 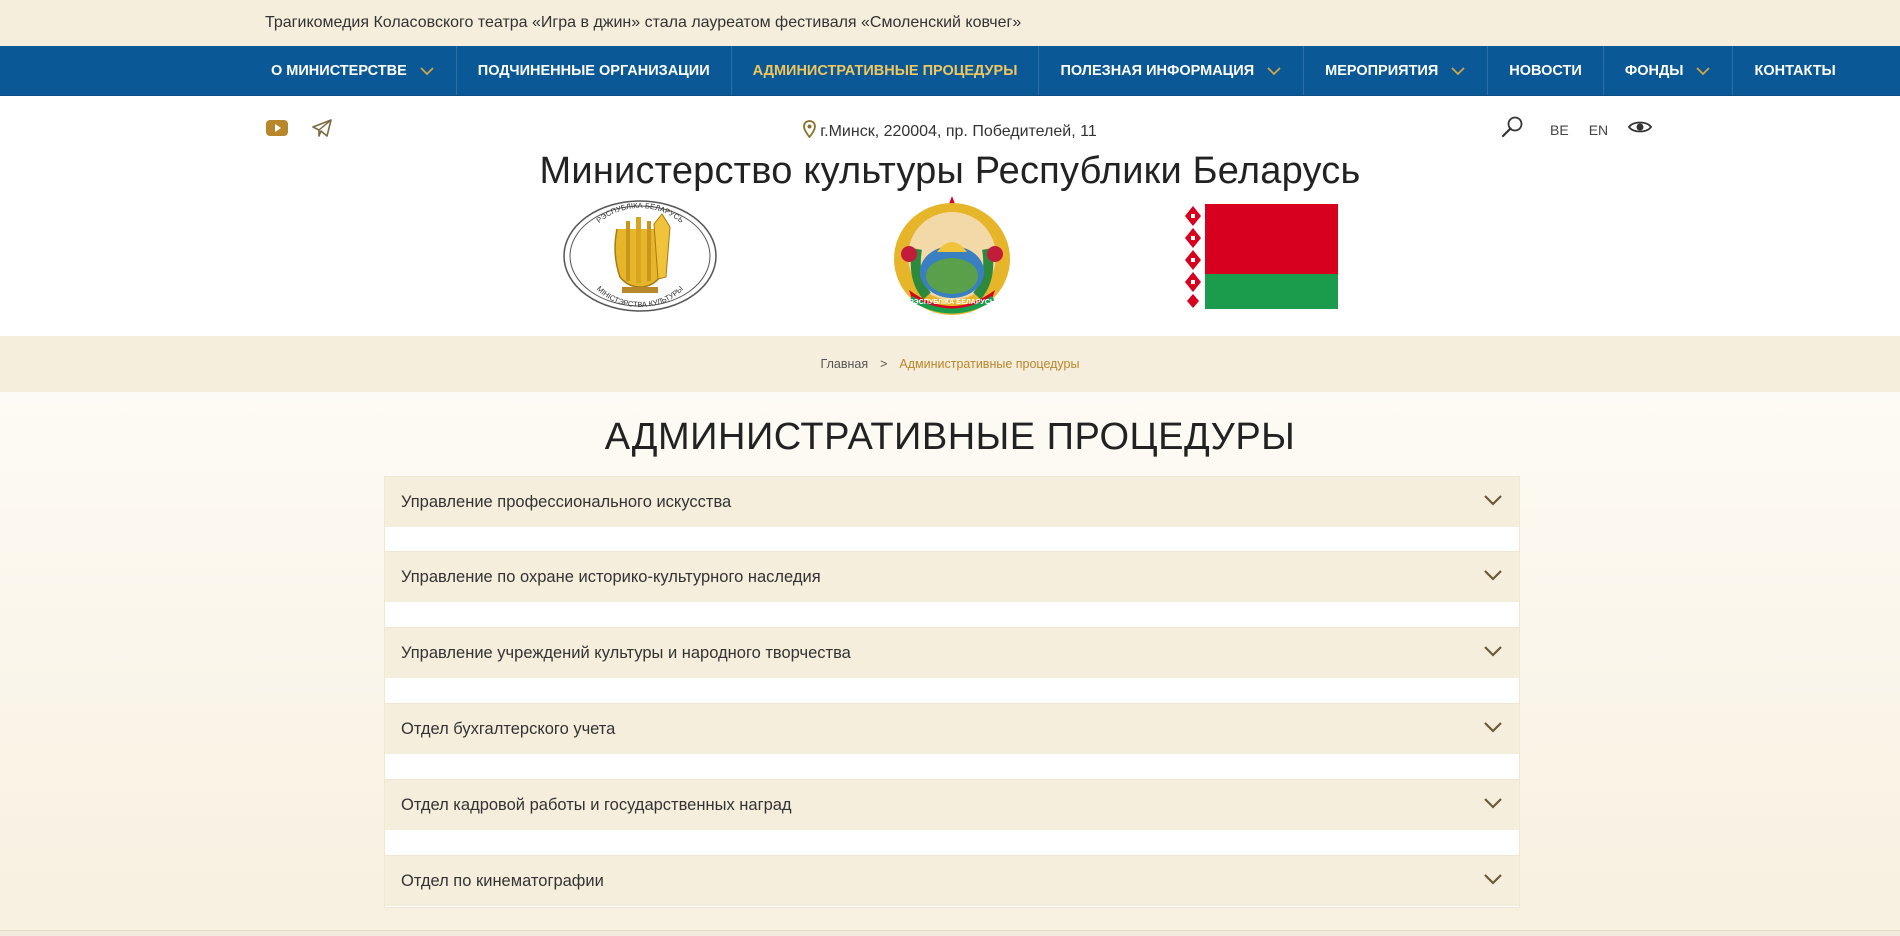 I want to click on nav-item-1: ПОДЧИНЕННЫЕ ОРГАНИЗАЦИИ, so click(x=594, y=70).